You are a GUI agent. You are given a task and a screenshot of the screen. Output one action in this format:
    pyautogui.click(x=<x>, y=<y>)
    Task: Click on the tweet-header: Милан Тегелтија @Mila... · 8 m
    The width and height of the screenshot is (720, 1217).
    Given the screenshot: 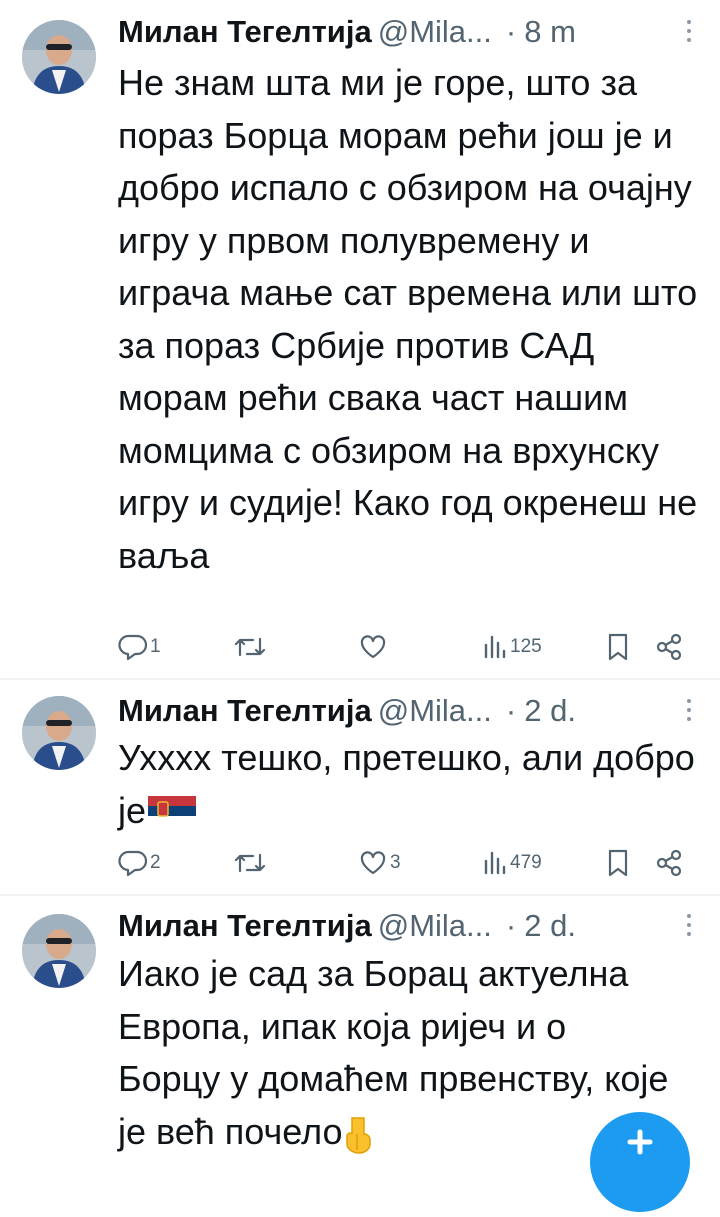 What is the action you would take?
    pyautogui.click(x=405, y=32)
    